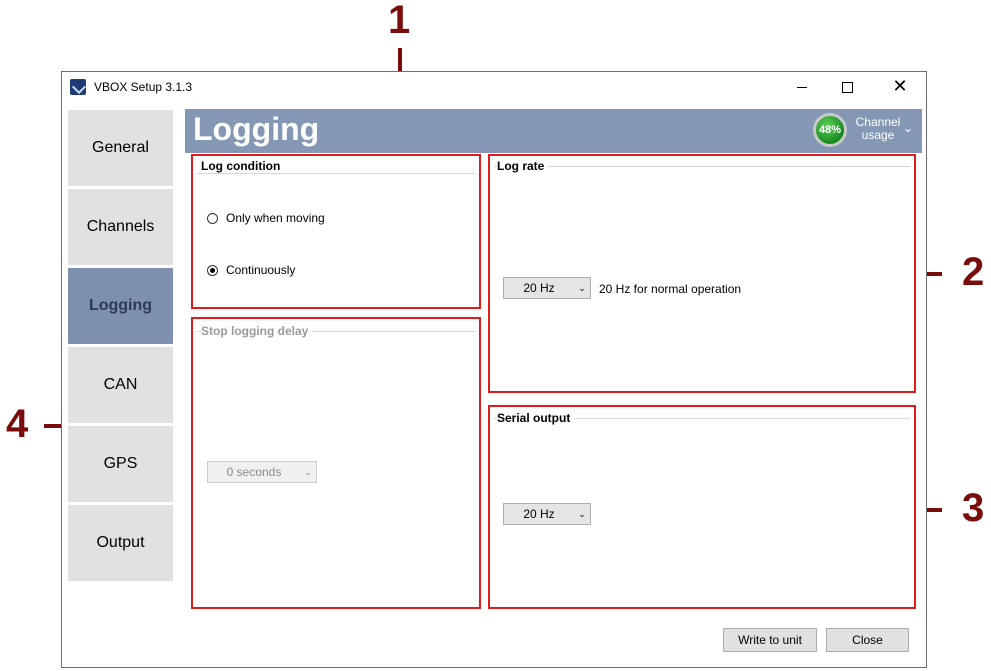  What do you see at coordinates (120, 385) in the screenshot?
I see `nav-item-can: CAN` at bounding box center [120, 385].